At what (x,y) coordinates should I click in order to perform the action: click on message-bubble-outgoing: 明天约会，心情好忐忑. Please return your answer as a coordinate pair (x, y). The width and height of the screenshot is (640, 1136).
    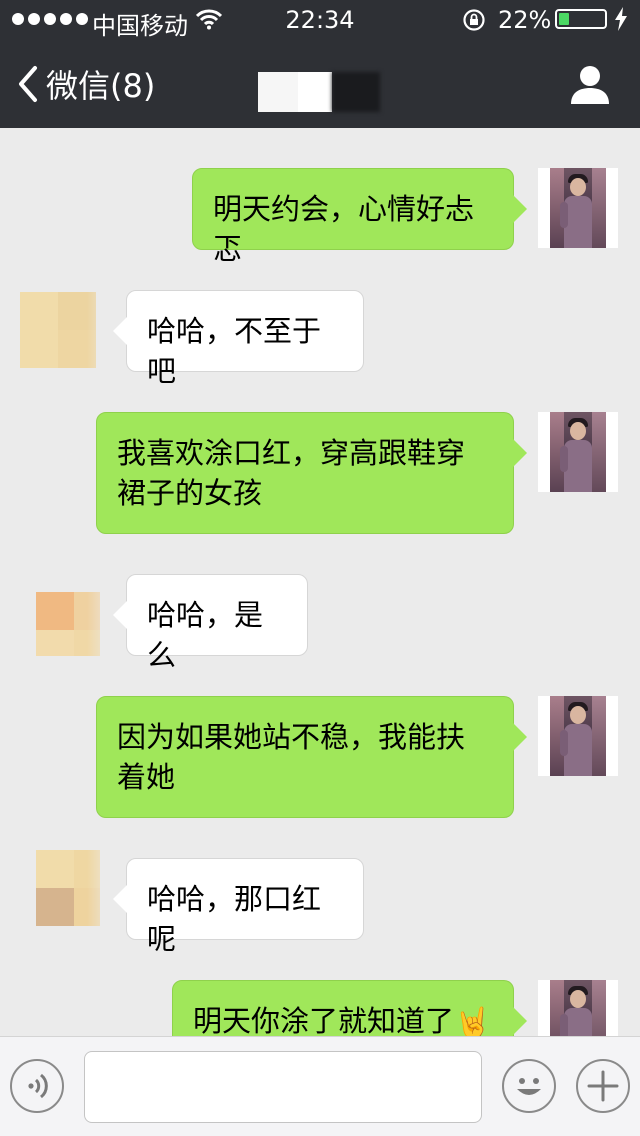
    Looking at the image, I should click on (359, 217).